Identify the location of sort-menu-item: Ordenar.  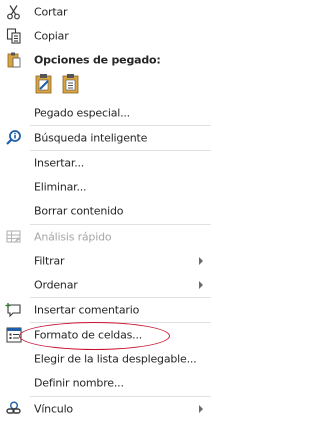
(105, 285).